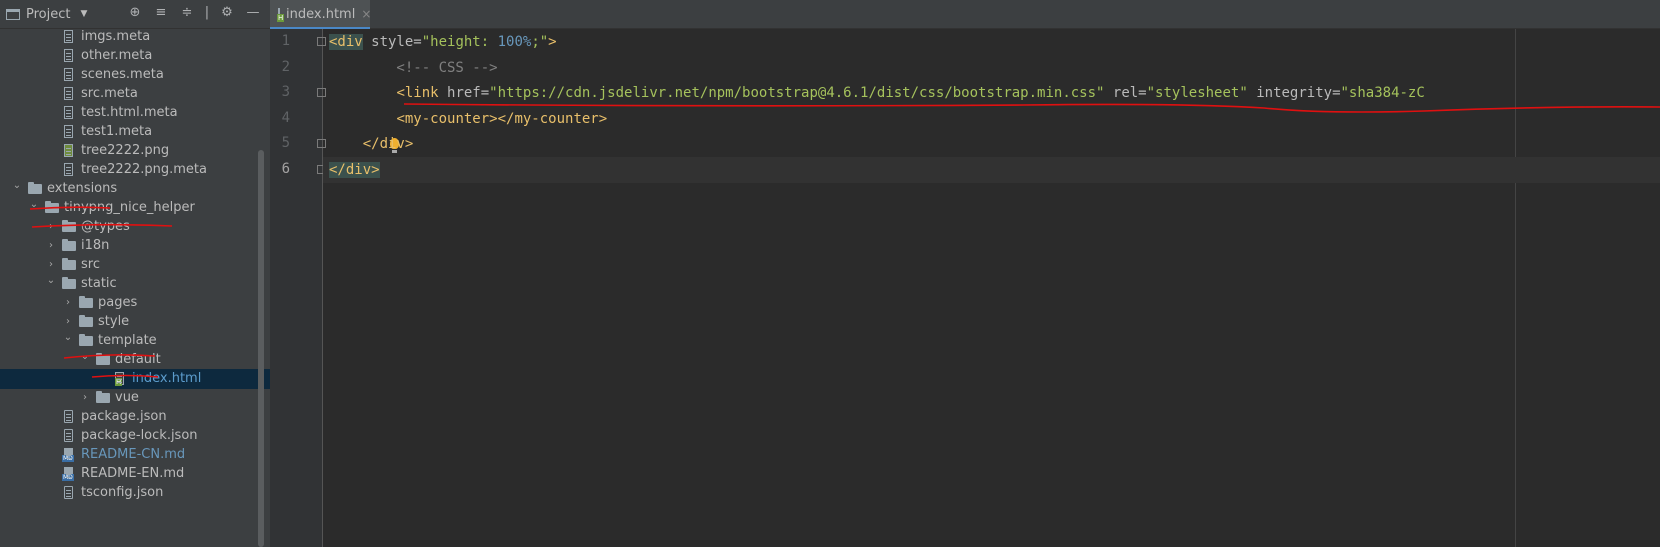 Image resolution: width=1660 pixels, height=547 pixels. Describe the element at coordinates (122, 492) in the screenshot. I see `tree-item-label: tsconfig.json` at that location.